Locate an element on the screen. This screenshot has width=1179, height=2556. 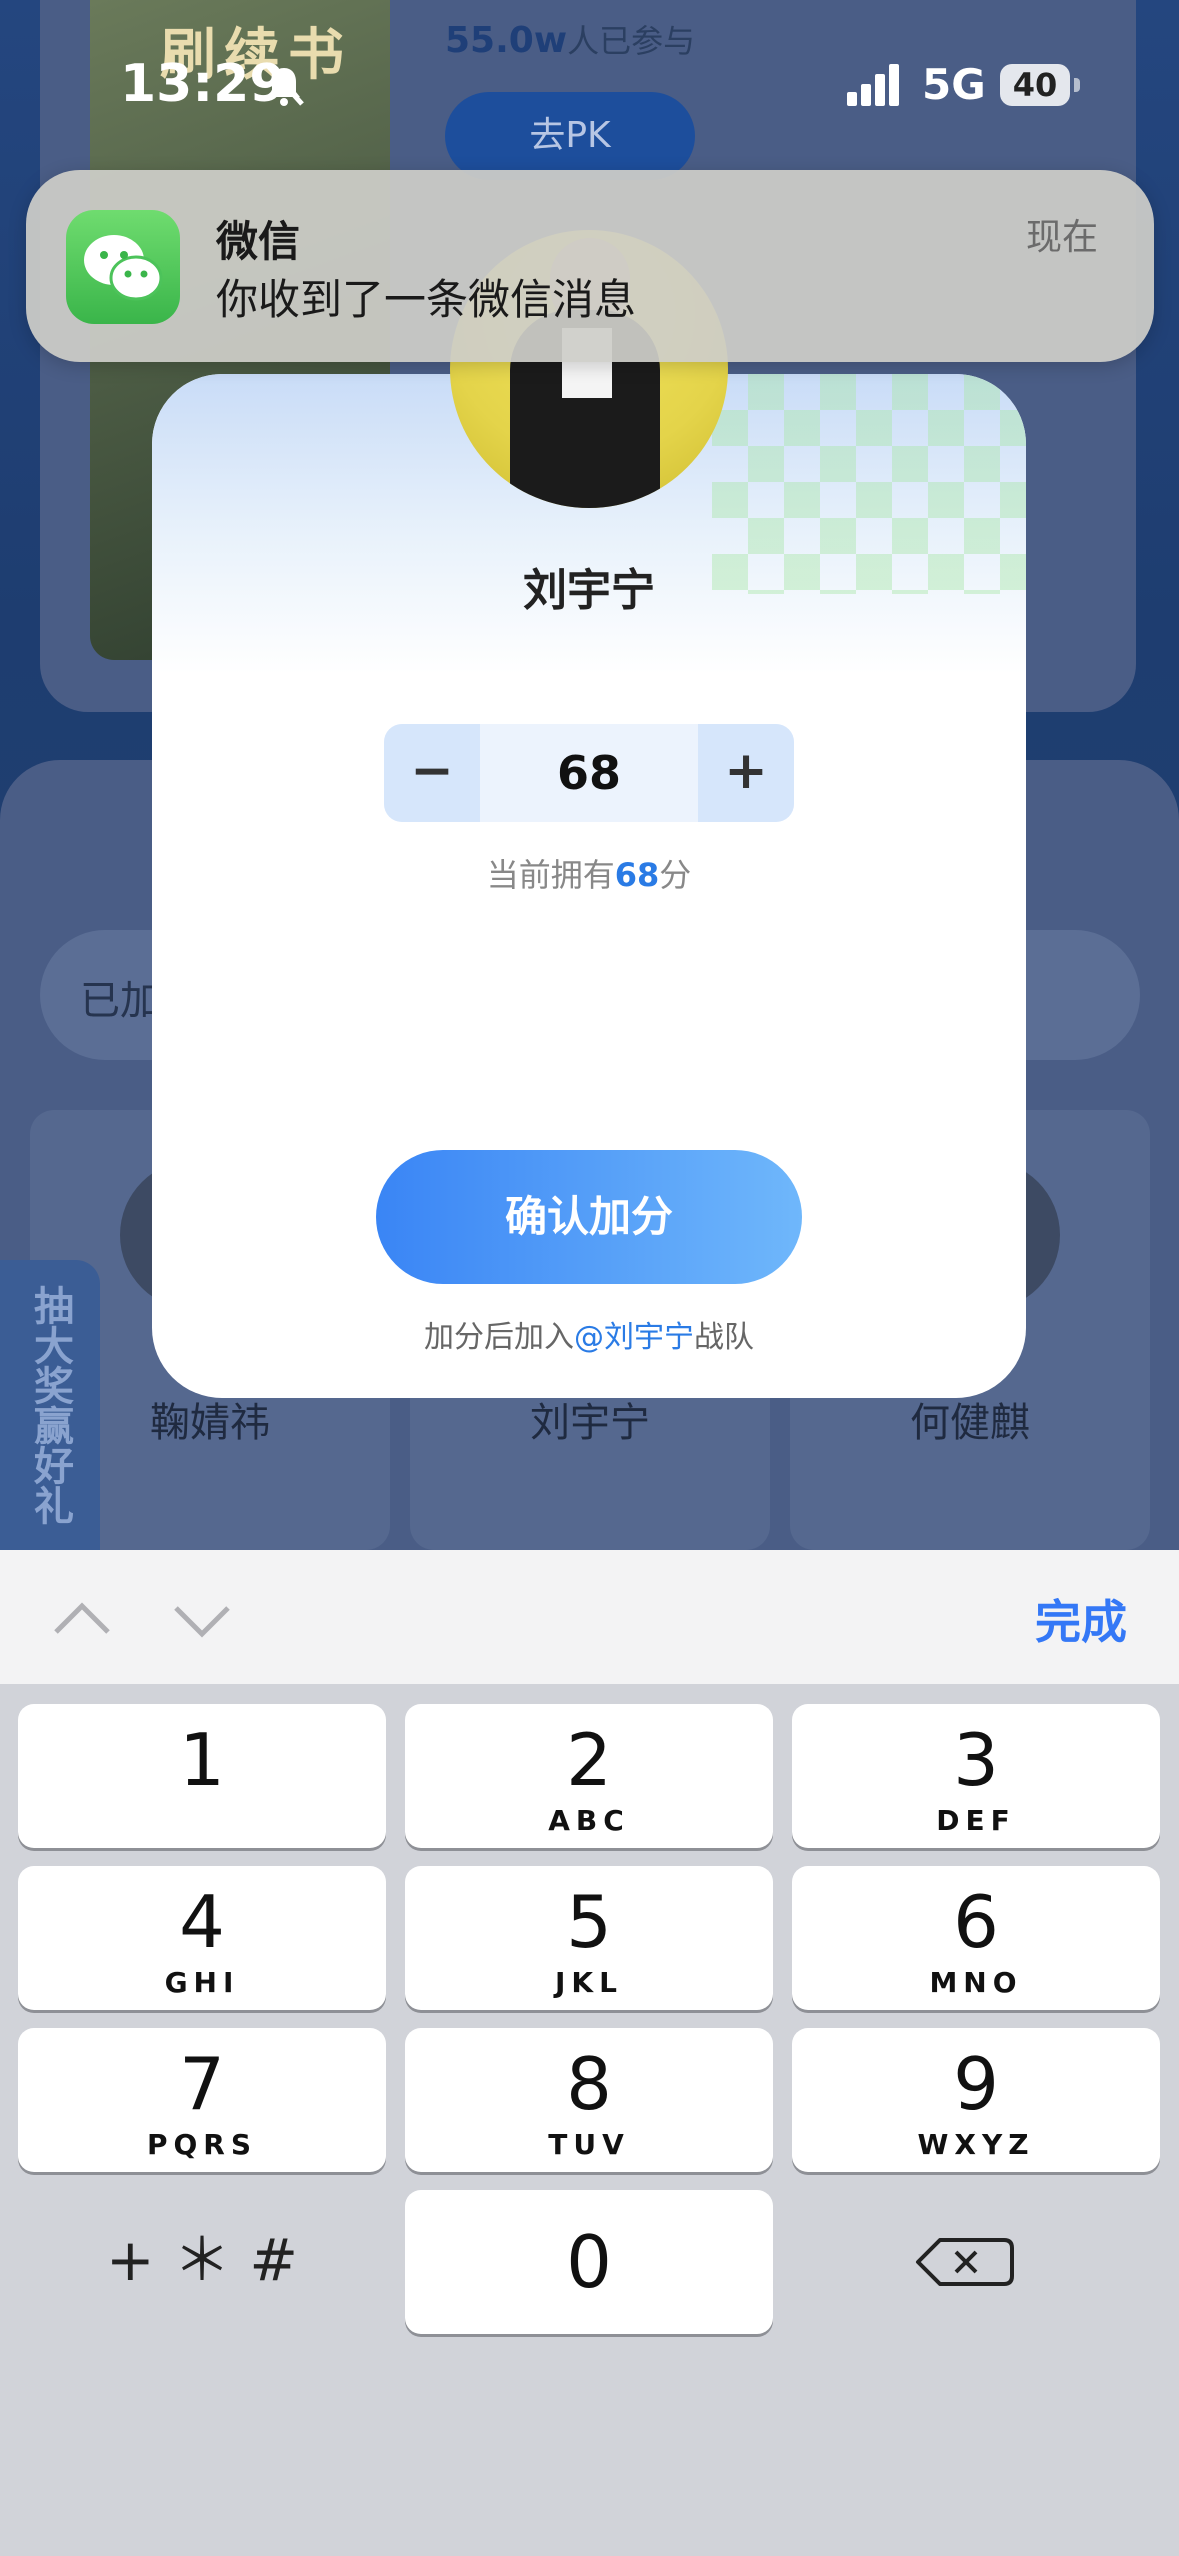
chevron-down-icon is located at coordinates (202, 1620).